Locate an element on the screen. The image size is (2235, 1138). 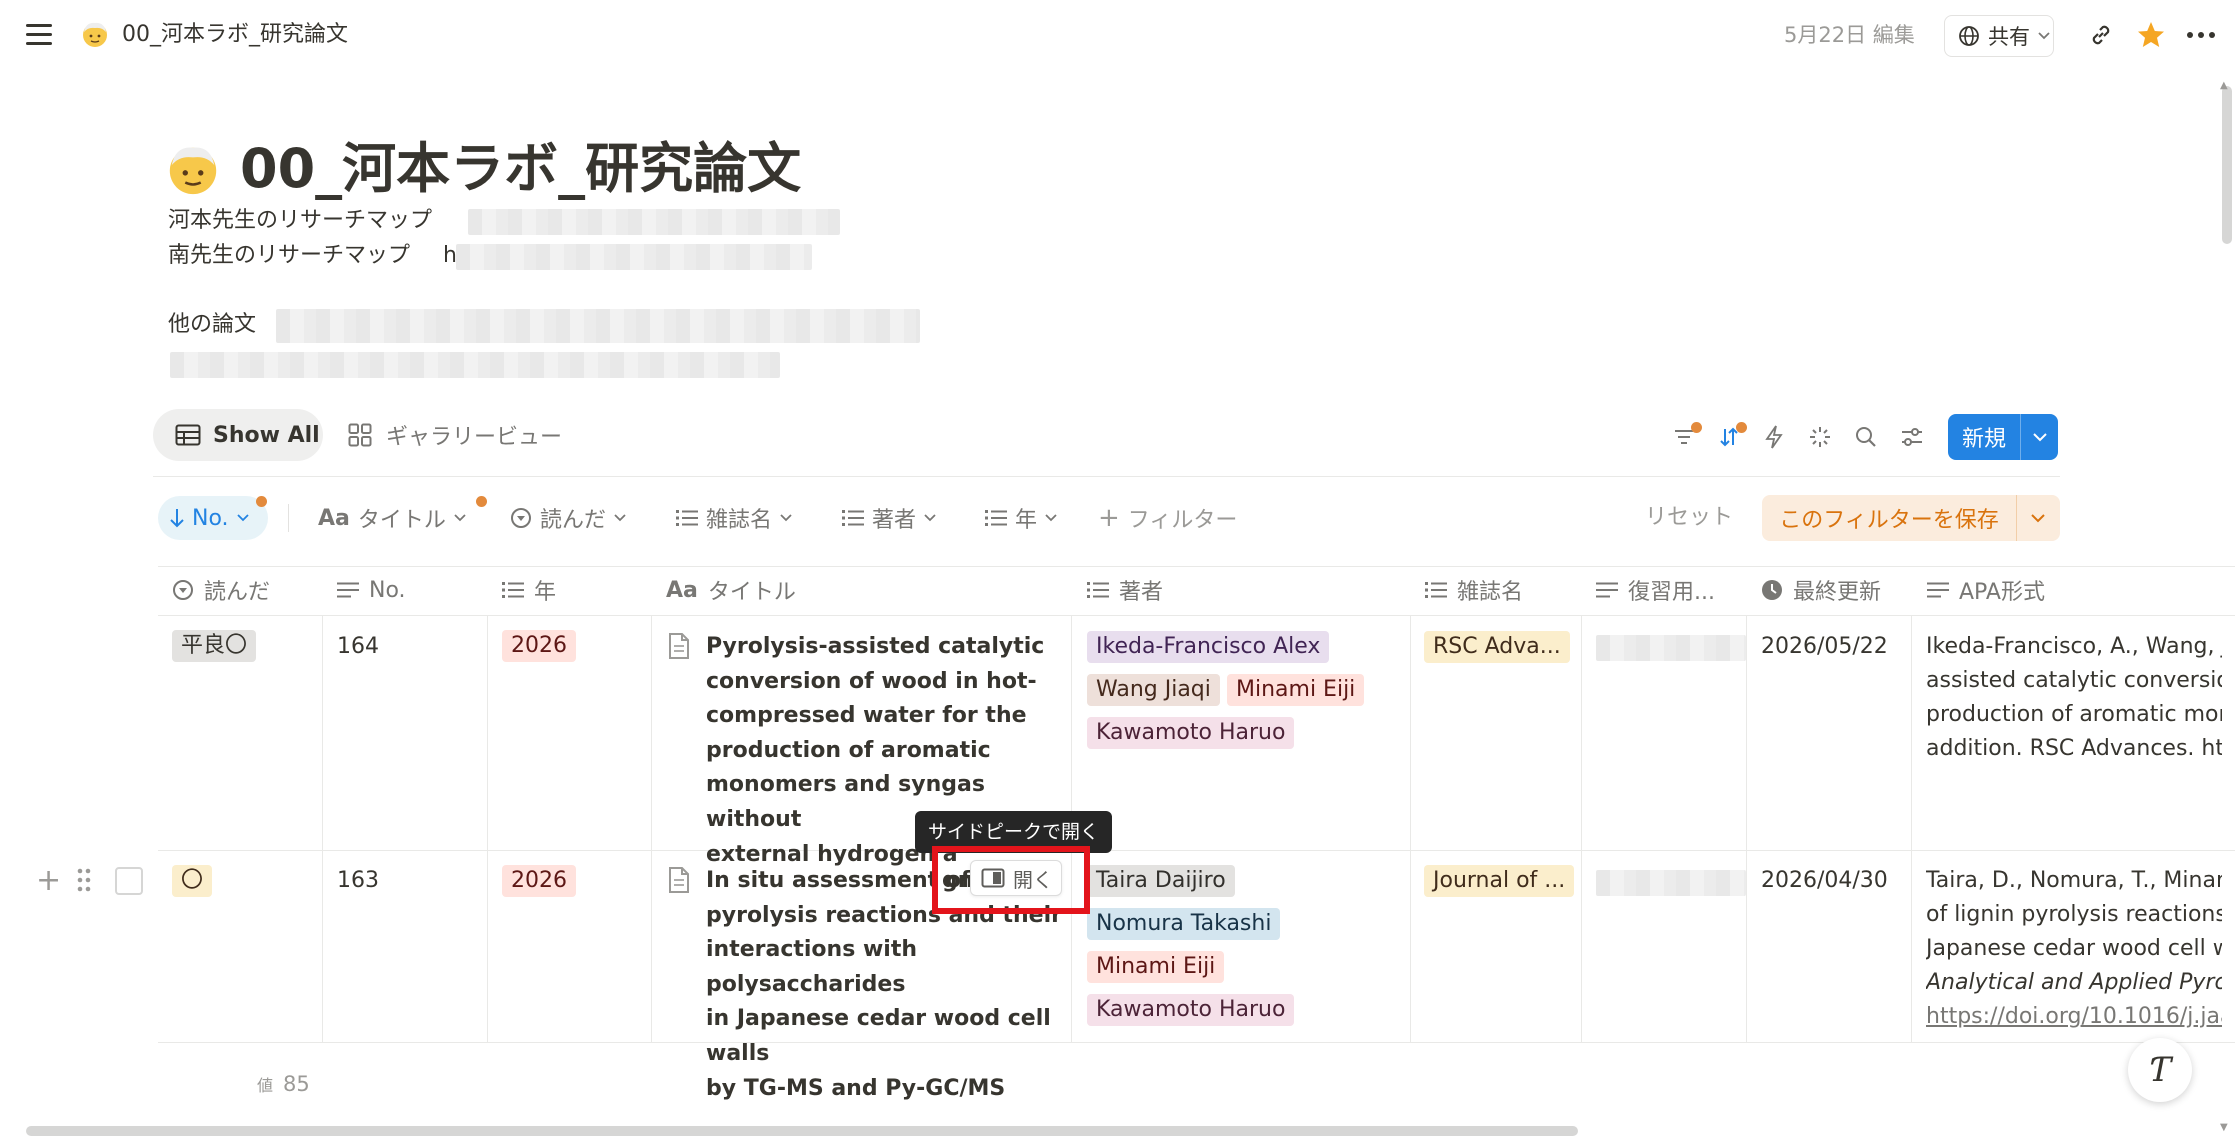
cell-title-line: conversion of wood in hot- is located at coordinates (871, 681).